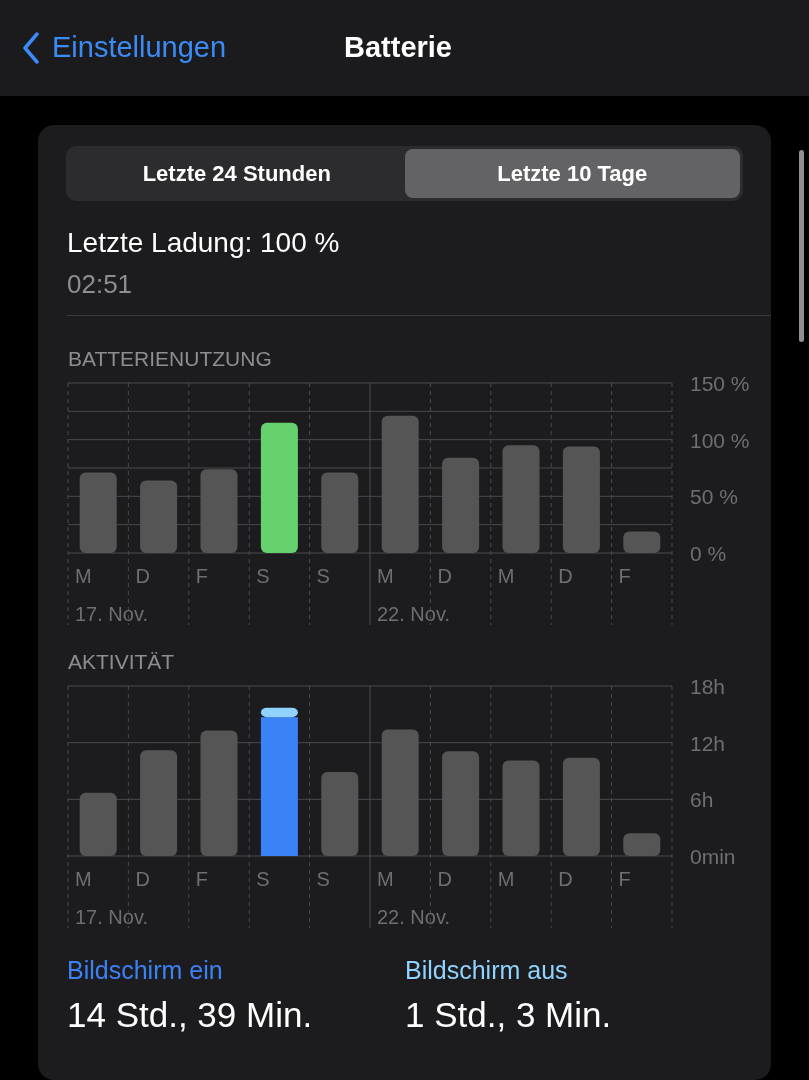  What do you see at coordinates (714, 497) in the screenshot?
I see `axis-label: 50 %` at bounding box center [714, 497].